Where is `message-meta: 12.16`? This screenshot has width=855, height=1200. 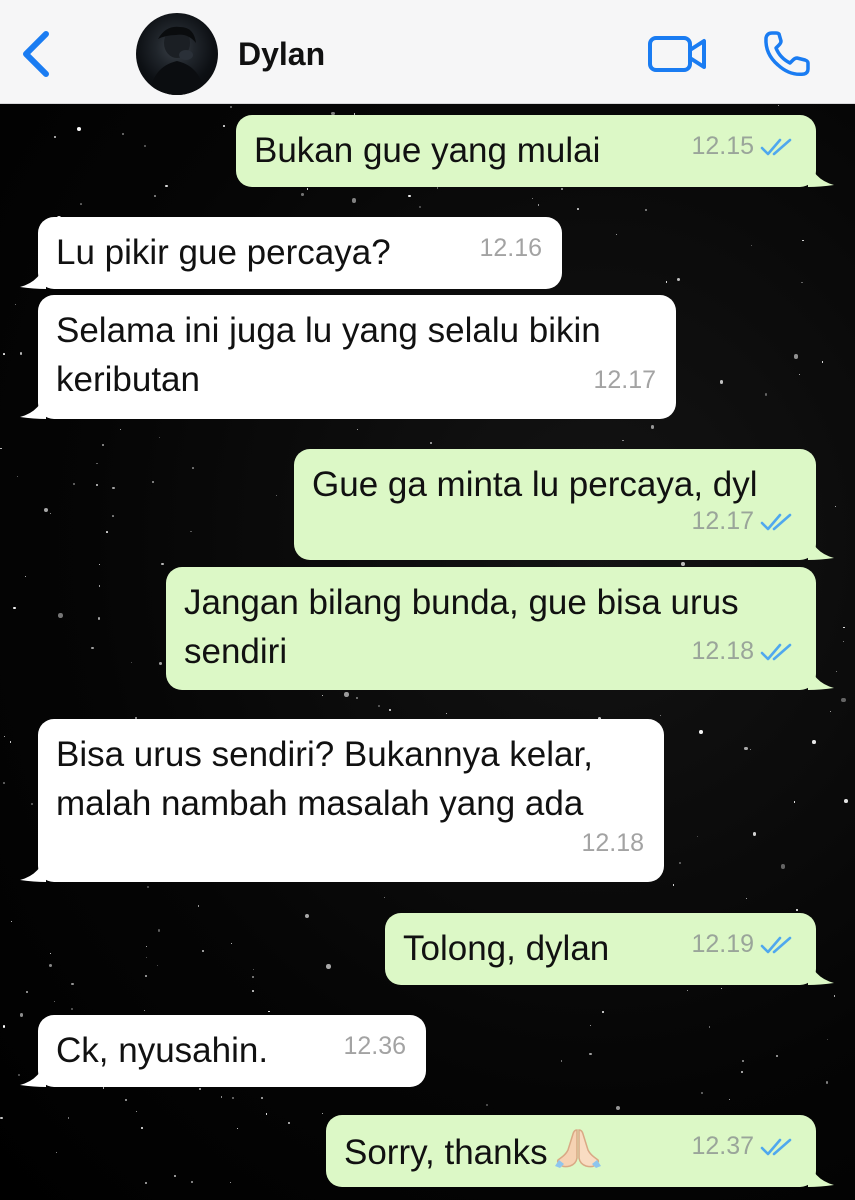
message-meta: 12.16 is located at coordinates (510, 248).